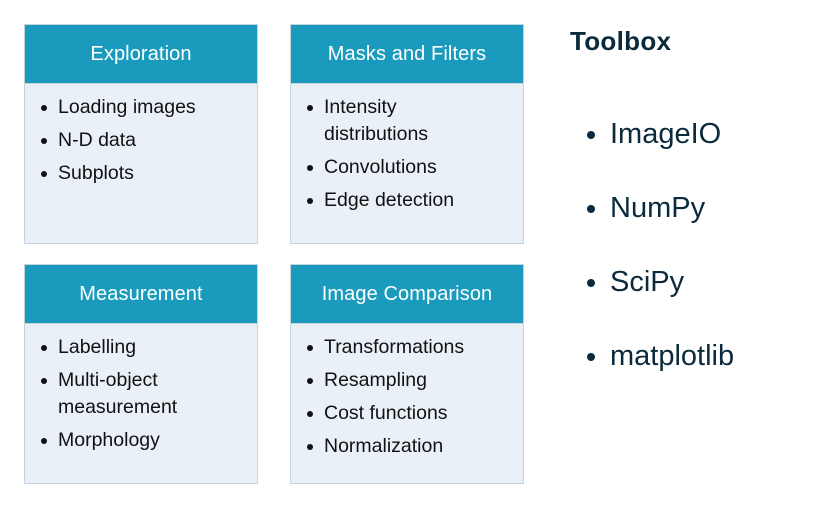 The height and width of the screenshot is (520, 828). Describe the element at coordinates (409, 446) in the screenshot. I see `list-item: Normalization` at that location.